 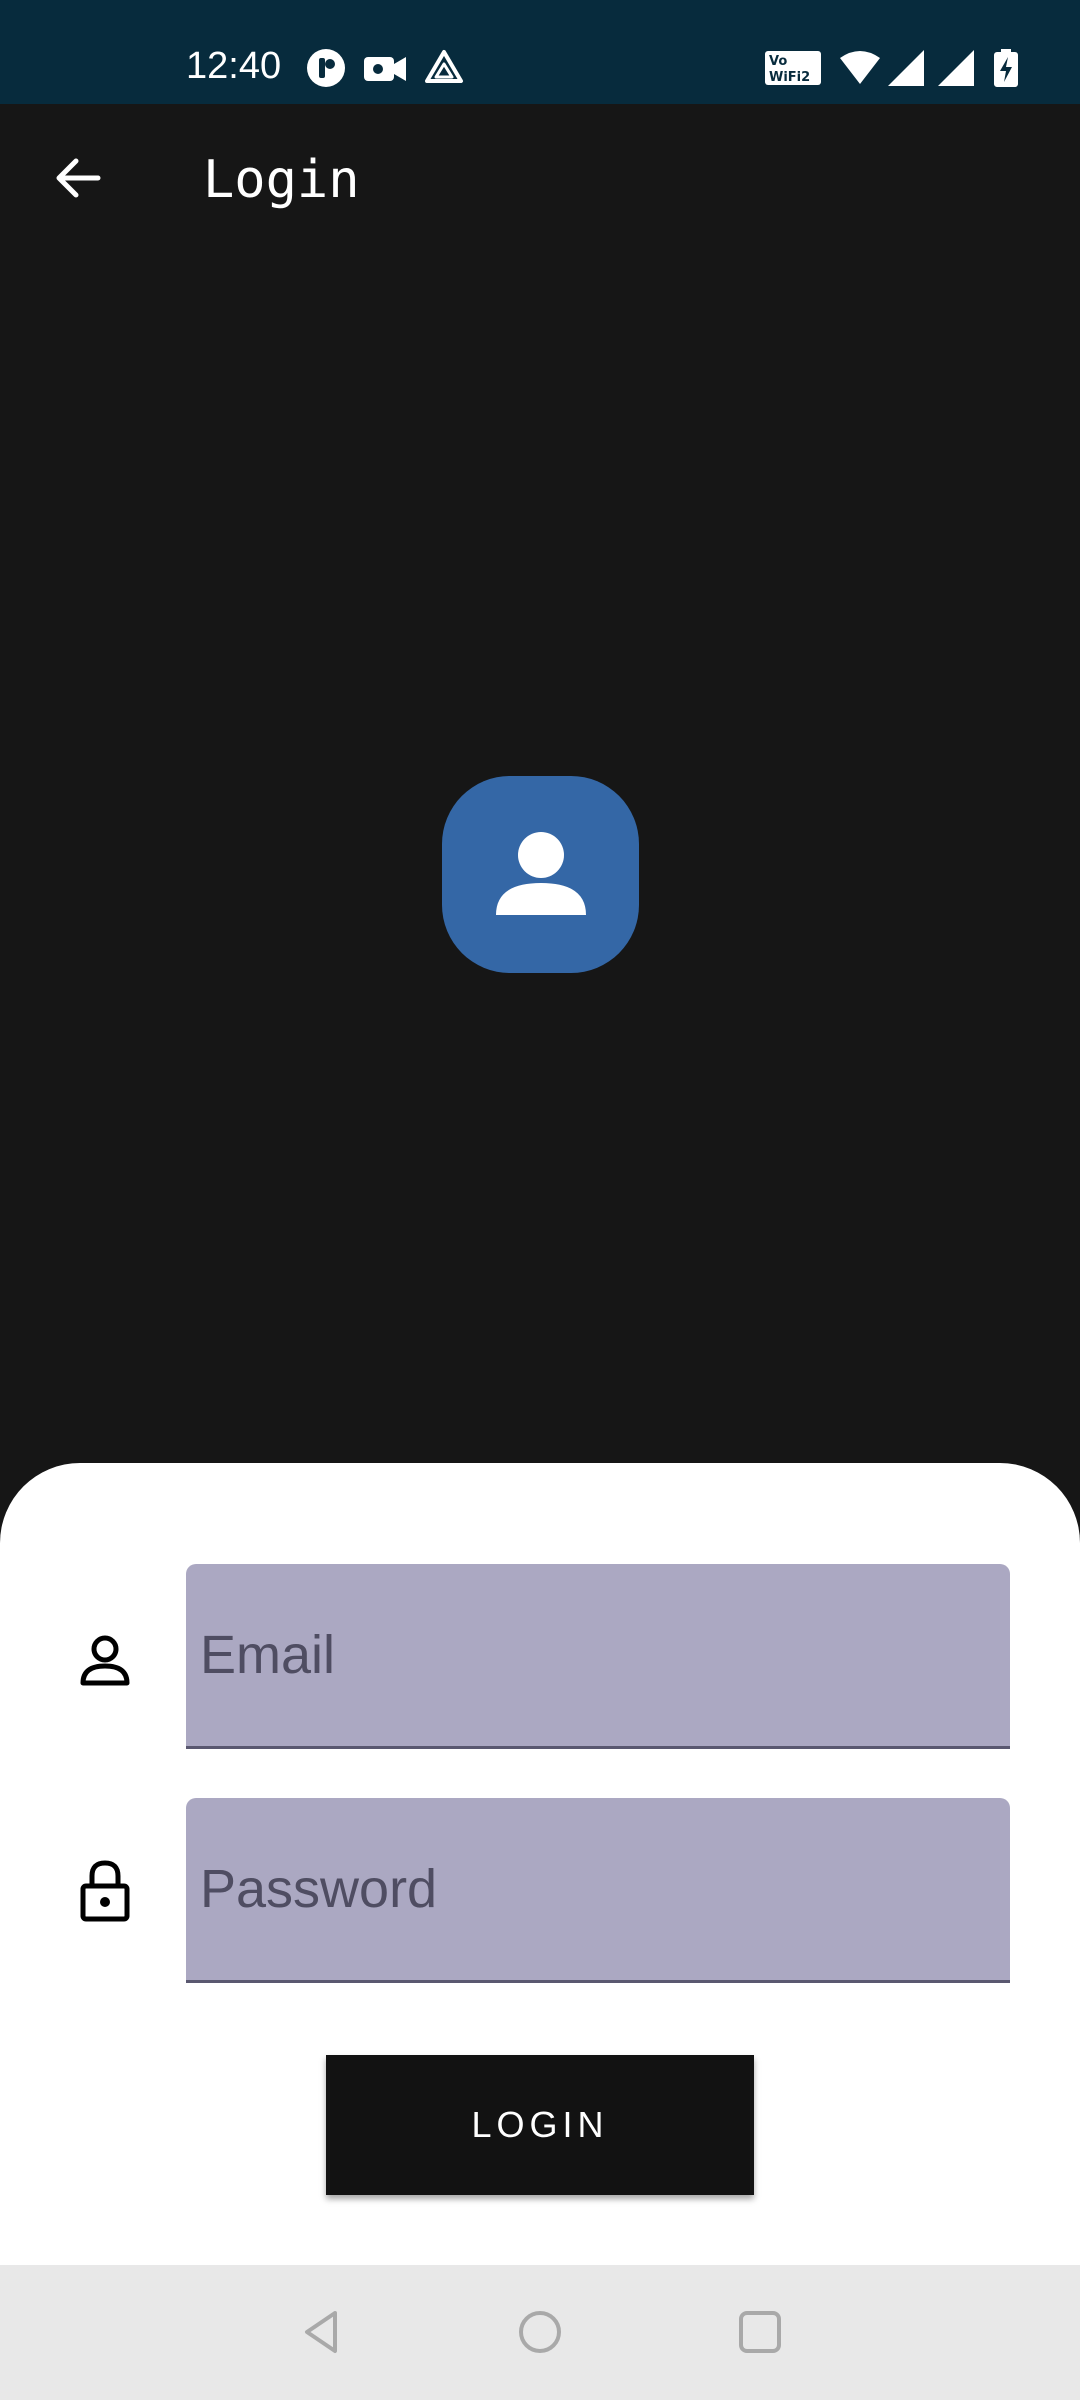 What do you see at coordinates (789, 77) in the screenshot?
I see `svg-text: WiFi2` at bounding box center [789, 77].